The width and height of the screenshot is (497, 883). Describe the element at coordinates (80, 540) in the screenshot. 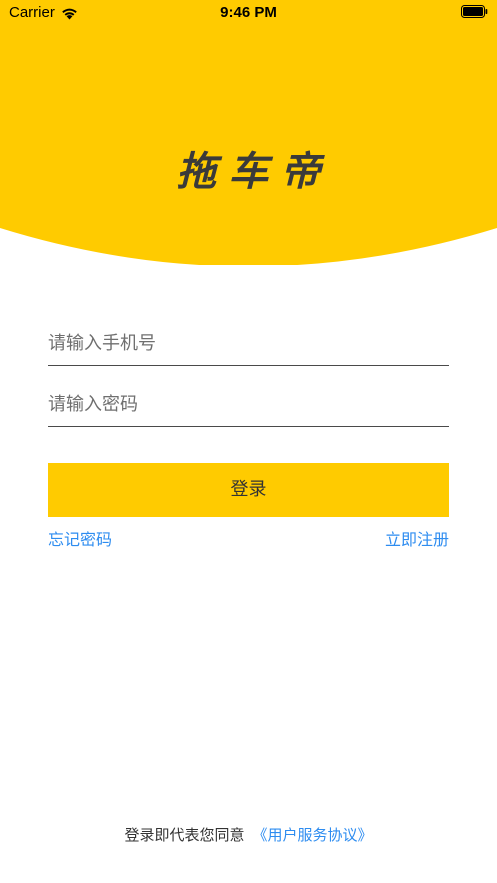

I see `forgot-password-link: 忘记密码` at that location.